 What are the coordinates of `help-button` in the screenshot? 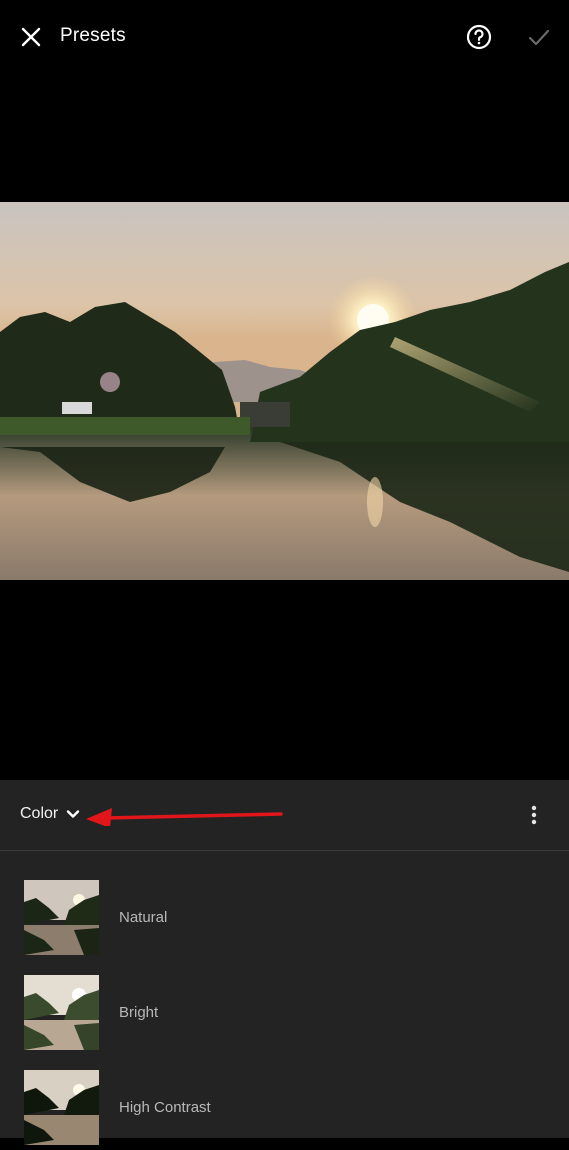 It's located at (479, 37).